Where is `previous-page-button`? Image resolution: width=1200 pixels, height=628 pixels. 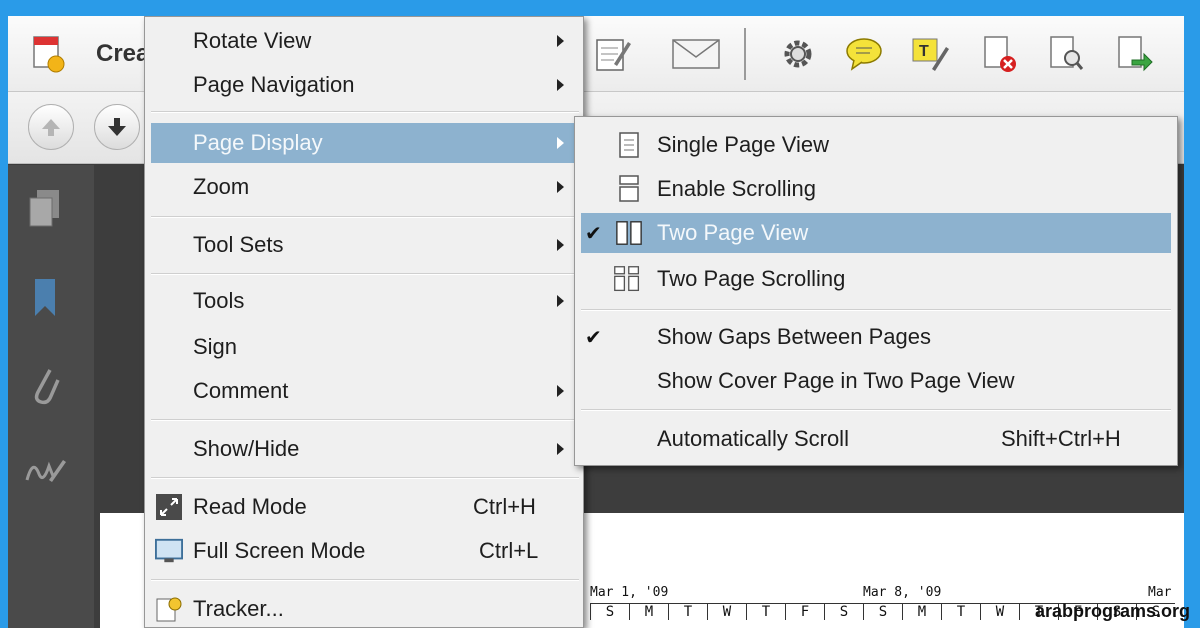 previous-page-button is located at coordinates (51, 127).